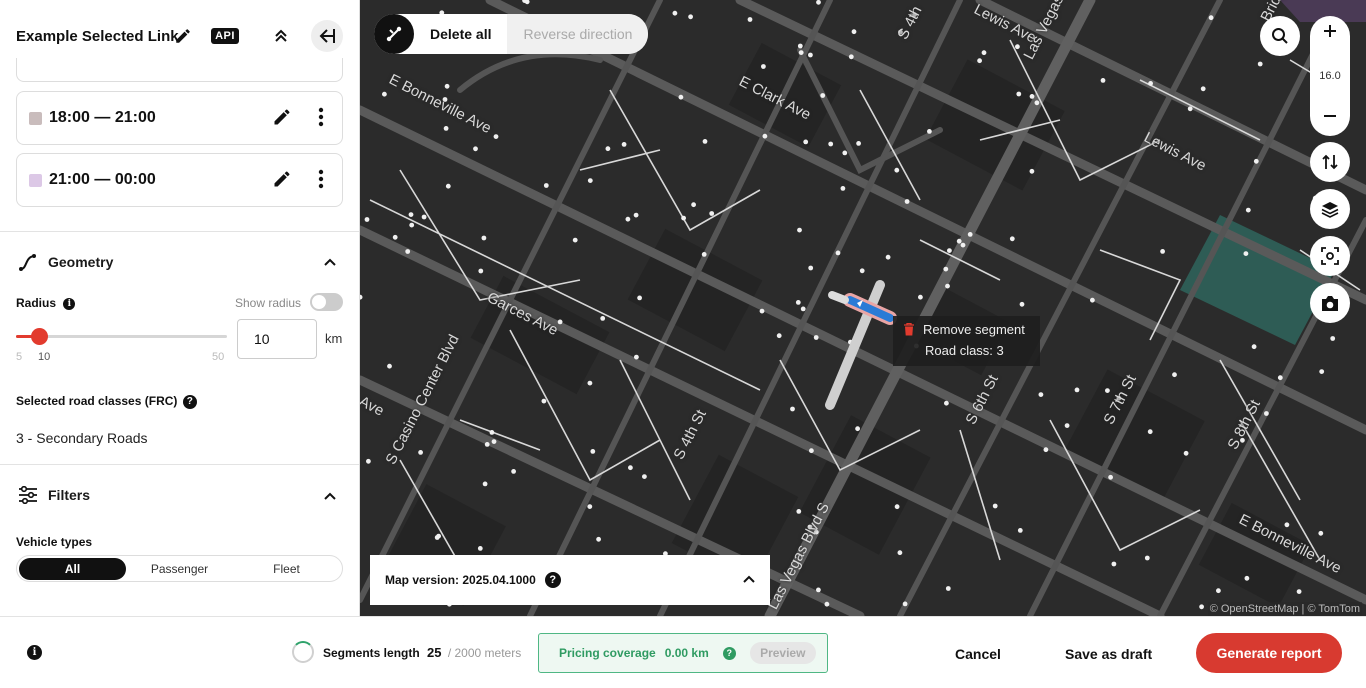 Image resolution: width=1366 pixels, height=688 pixels. I want to click on slider-max-label: 50, so click(218, 357).